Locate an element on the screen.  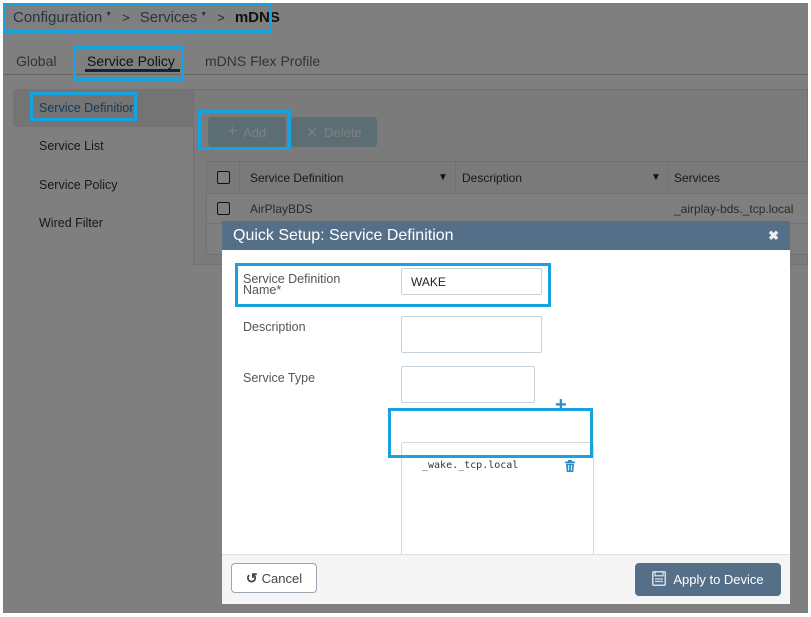
plus-icon: + is located at coordinates (561, 405).